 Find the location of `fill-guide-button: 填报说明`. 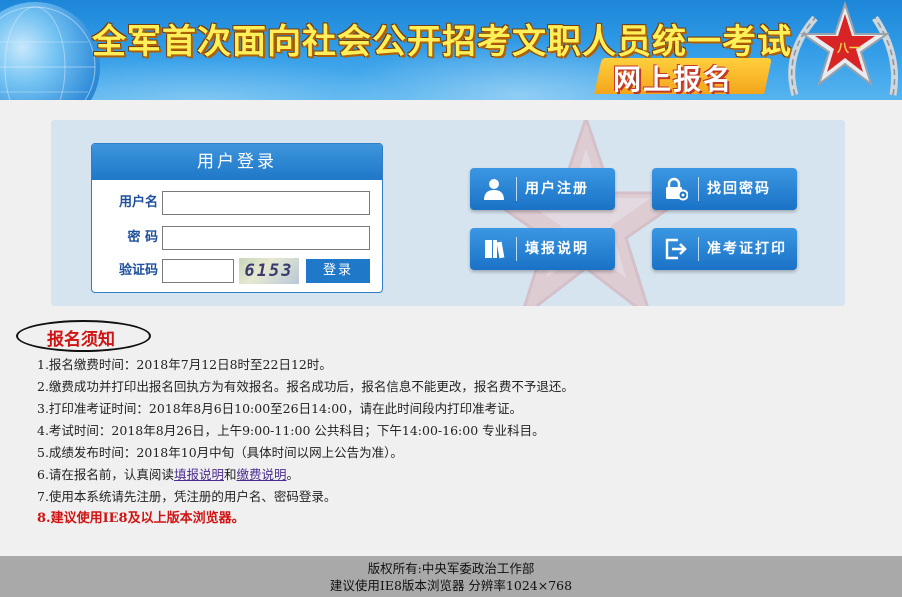

fill-guide-button: 填报说明 is located at coordinates (542, 249).